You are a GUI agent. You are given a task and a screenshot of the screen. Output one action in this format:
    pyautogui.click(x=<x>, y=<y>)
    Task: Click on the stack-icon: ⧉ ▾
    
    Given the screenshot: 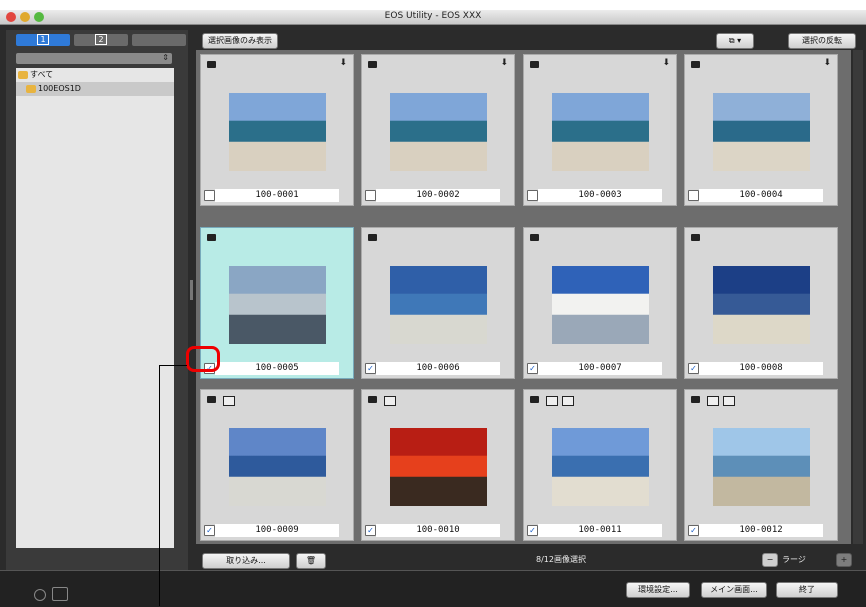 What is the action you would take?
    pyautogui.click(x=735, y=40)
    